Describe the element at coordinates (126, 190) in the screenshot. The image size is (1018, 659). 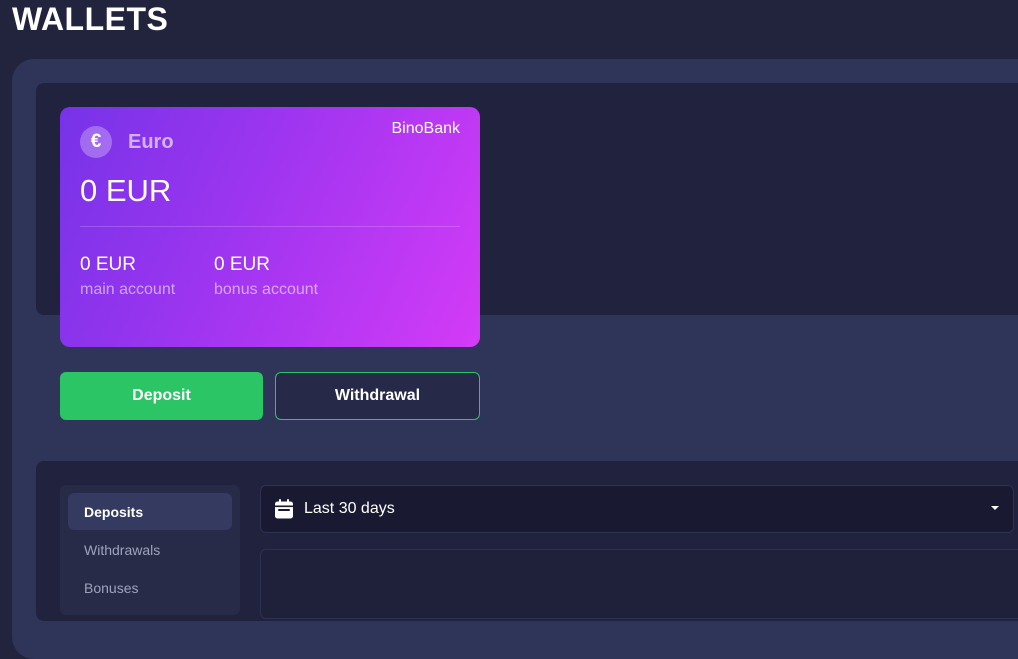
I see `total-balance: 0 EUR` at that location.